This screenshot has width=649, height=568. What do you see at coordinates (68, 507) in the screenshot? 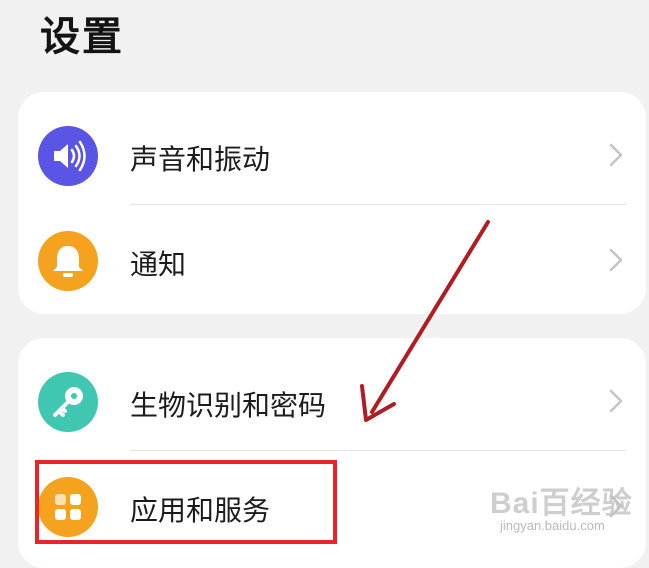
I see `apps-grid-icon` at bounding box center [68, 507].